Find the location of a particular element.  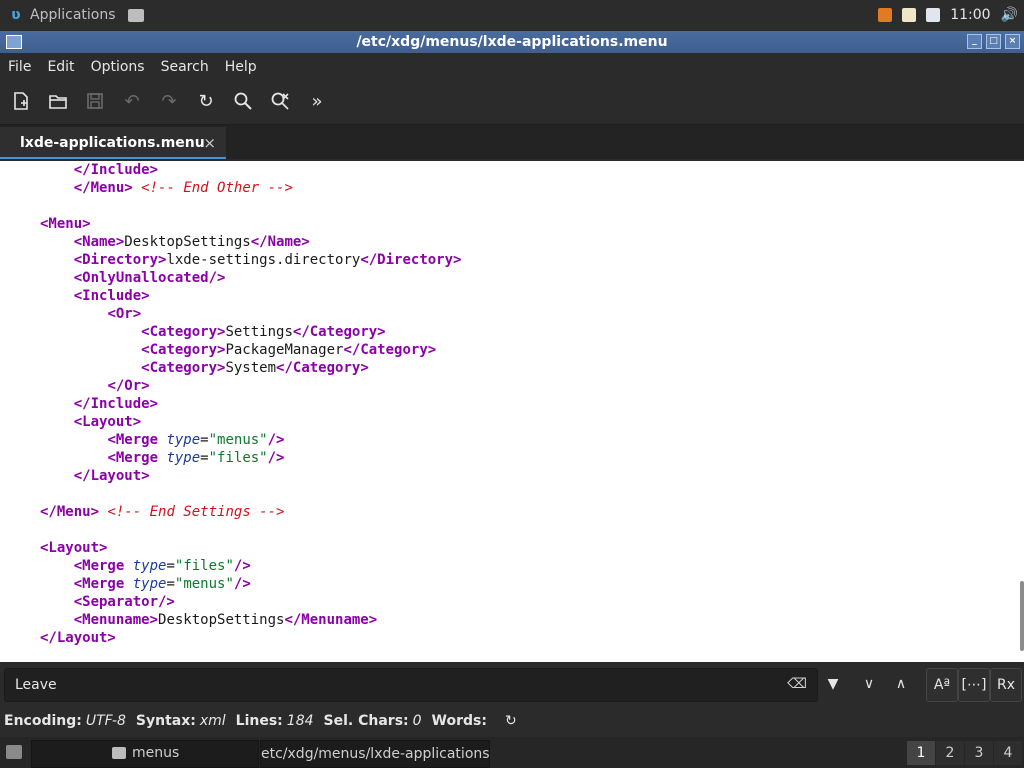

code-line: <Include> is located at coordinates (250, 296).